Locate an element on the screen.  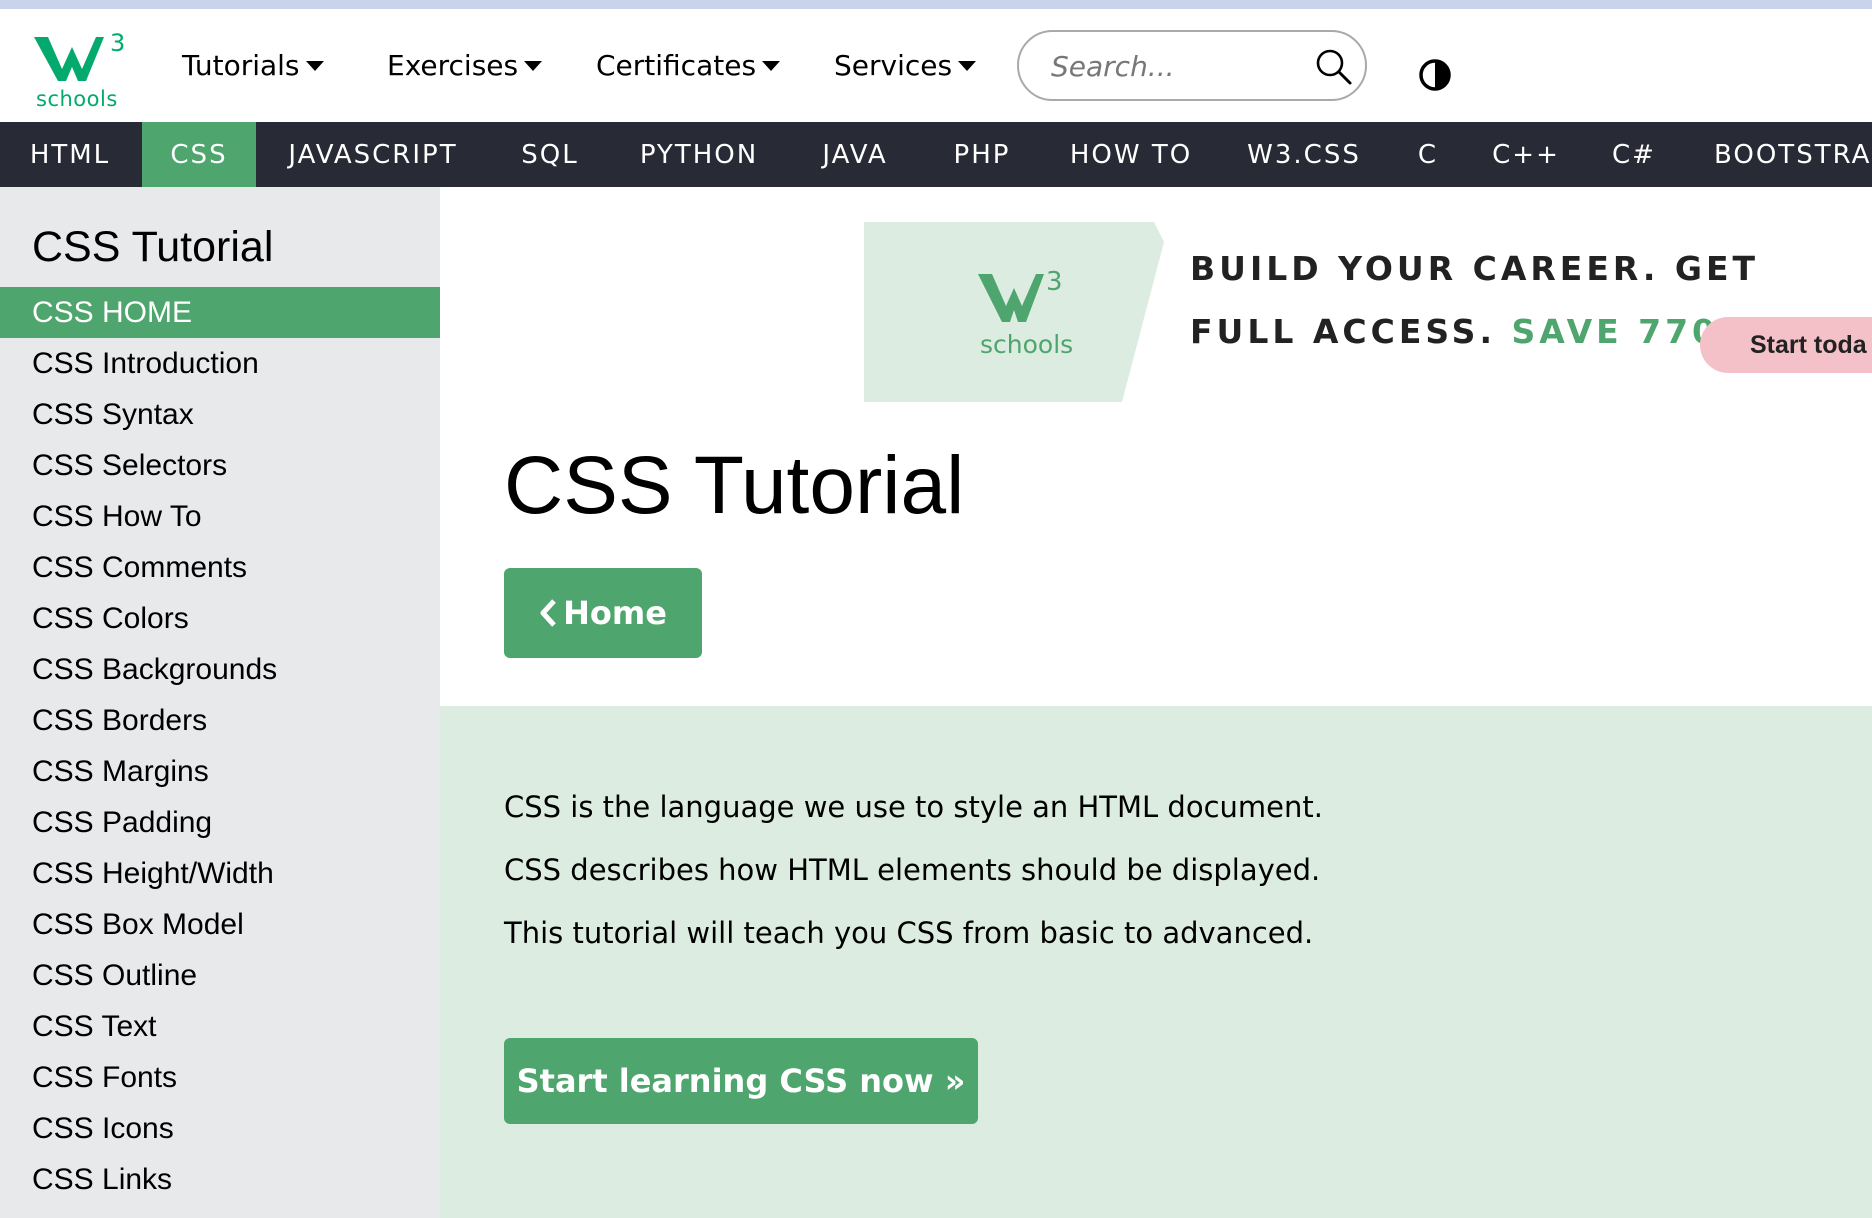
nav-services-label: Services is located at coordinates (893, 65).